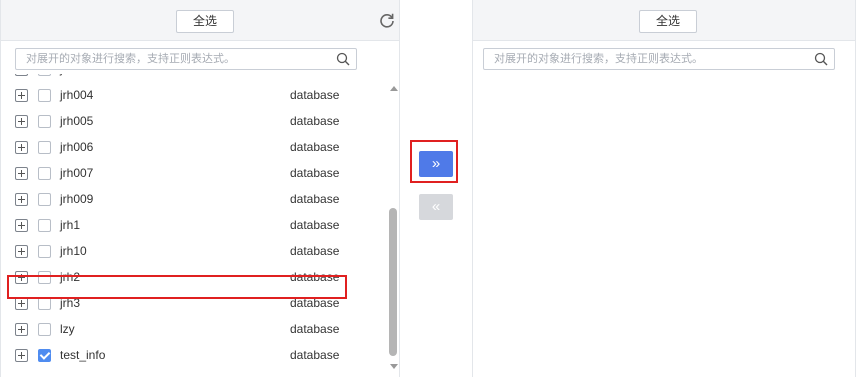  What do you see at coordinates (77, 121) in the screenshot?
I see `item-name: jrh005` at bounding box center [77, 121].